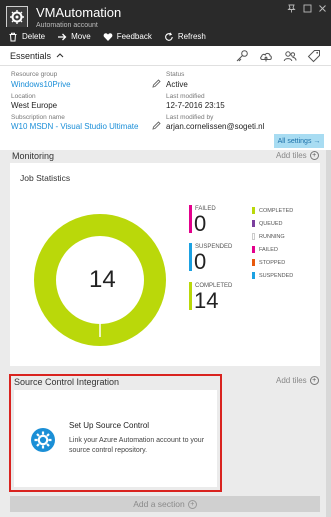 This screenshot has width=331, height=517. Describe the element at coordinates (190, 296) in the screenshot. I see `completed-bar` at that location.